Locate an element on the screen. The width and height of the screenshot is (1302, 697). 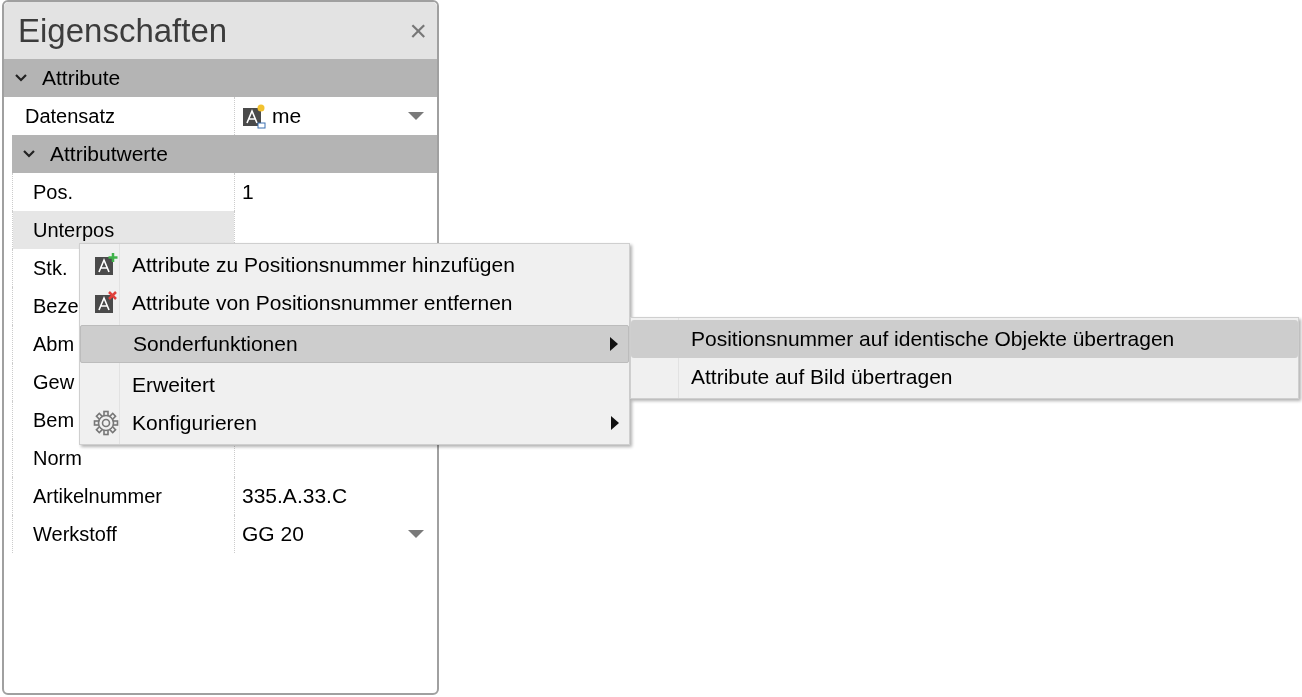
property-value: me is located at coordinates (287, 116).